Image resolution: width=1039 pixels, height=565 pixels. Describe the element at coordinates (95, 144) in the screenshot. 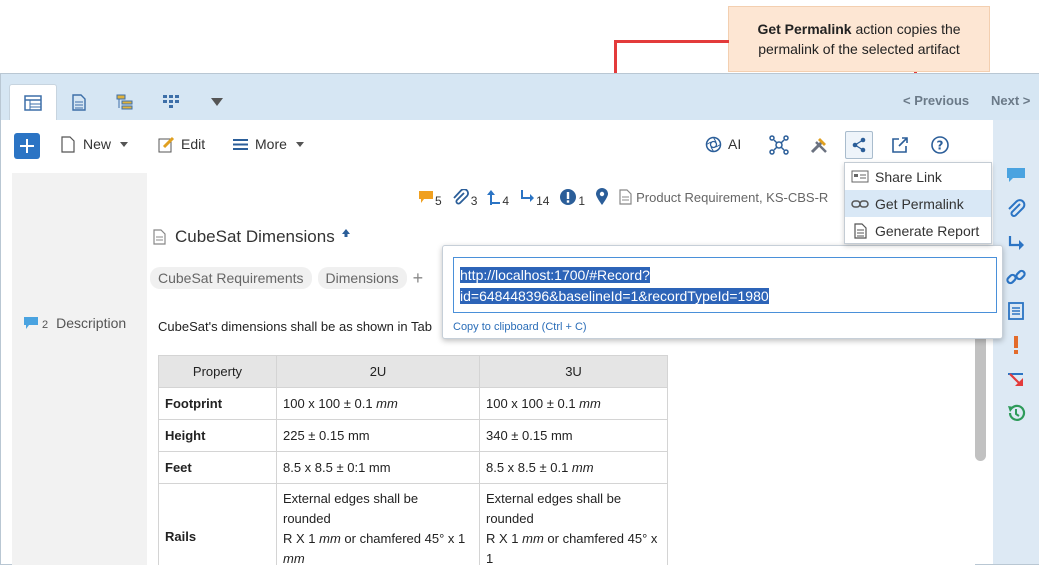

I see `new-button: New` at that location.